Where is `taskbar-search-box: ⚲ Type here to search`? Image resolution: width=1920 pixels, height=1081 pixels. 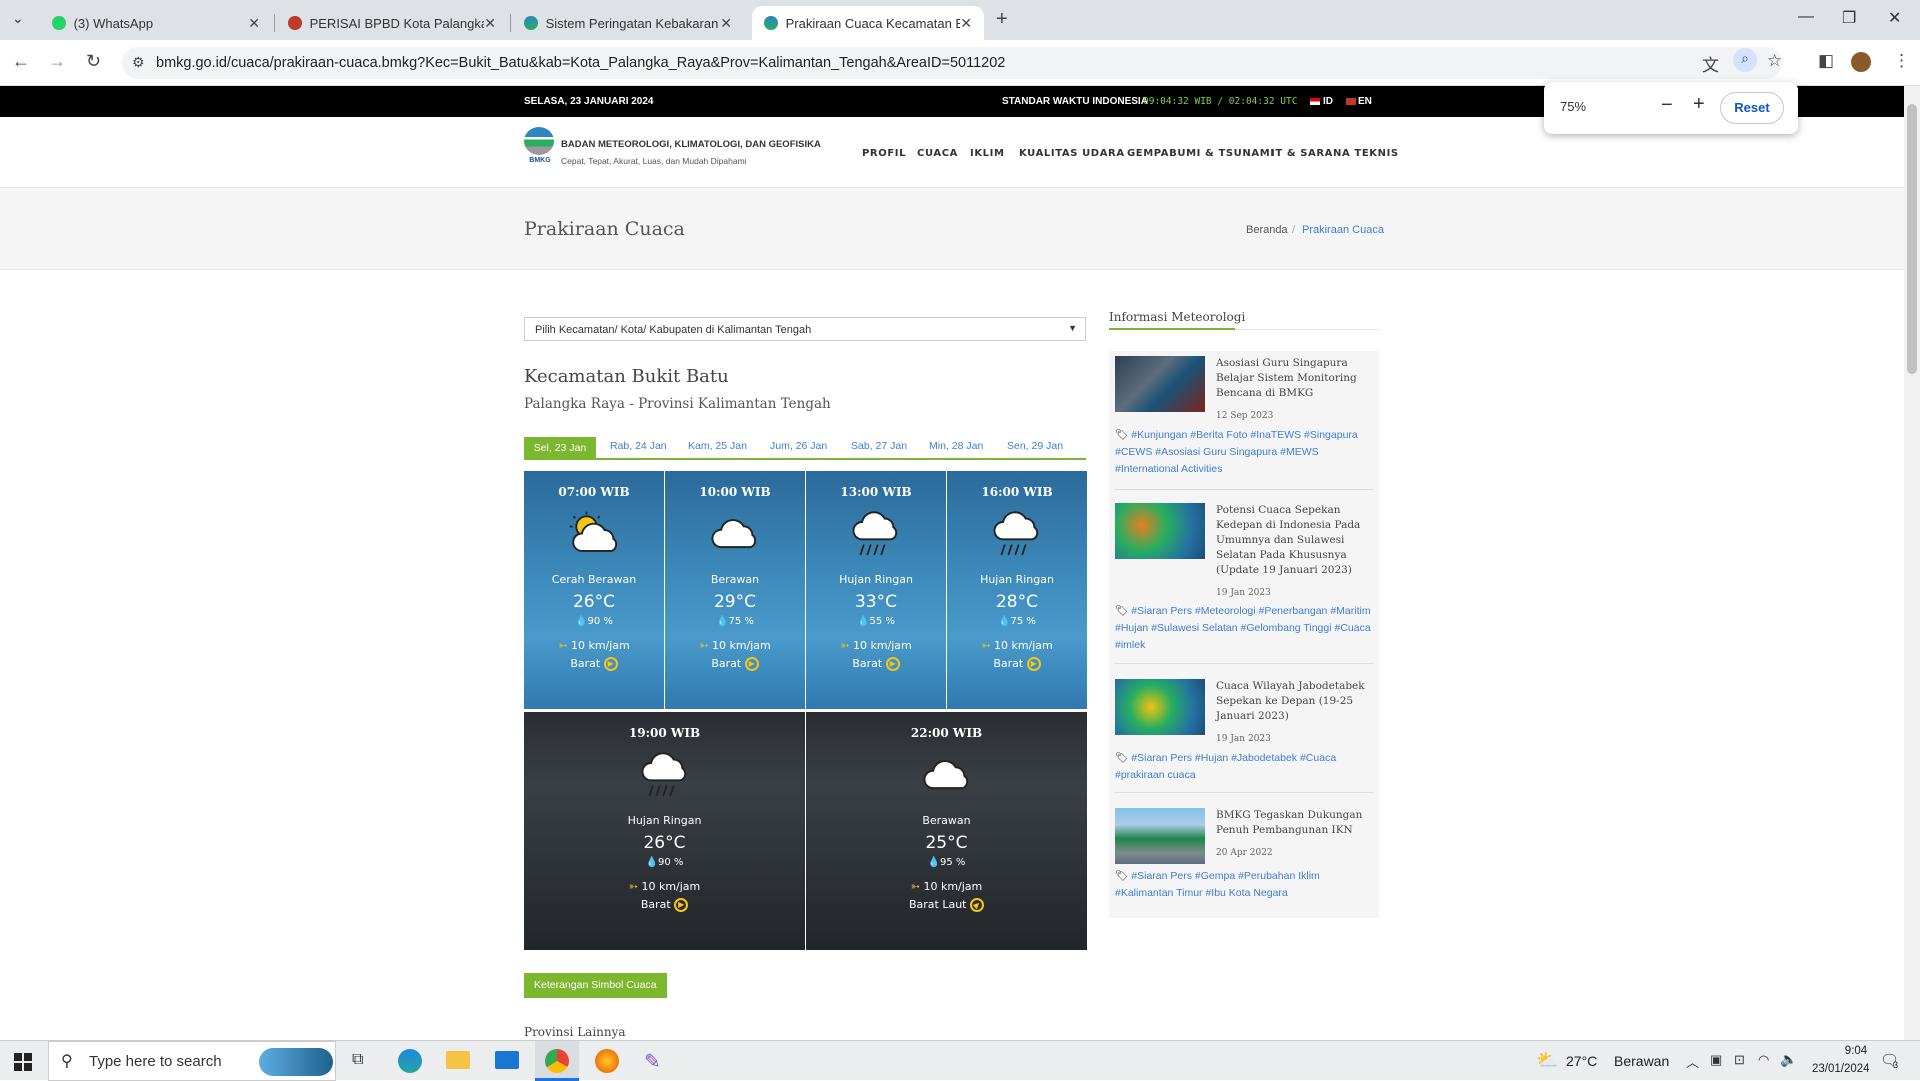
taskbar-search-box: ⚲ Type here to search is located at coordinates (192, 1061).